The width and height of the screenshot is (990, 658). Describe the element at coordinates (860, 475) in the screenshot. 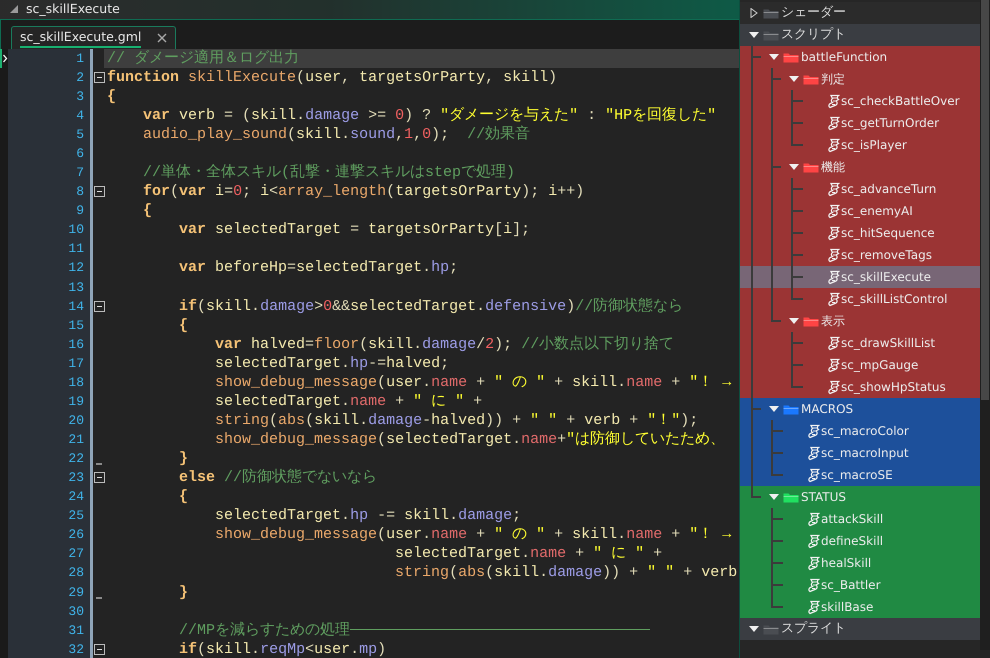

I see `tree-item: sc_macroSE` at that location.